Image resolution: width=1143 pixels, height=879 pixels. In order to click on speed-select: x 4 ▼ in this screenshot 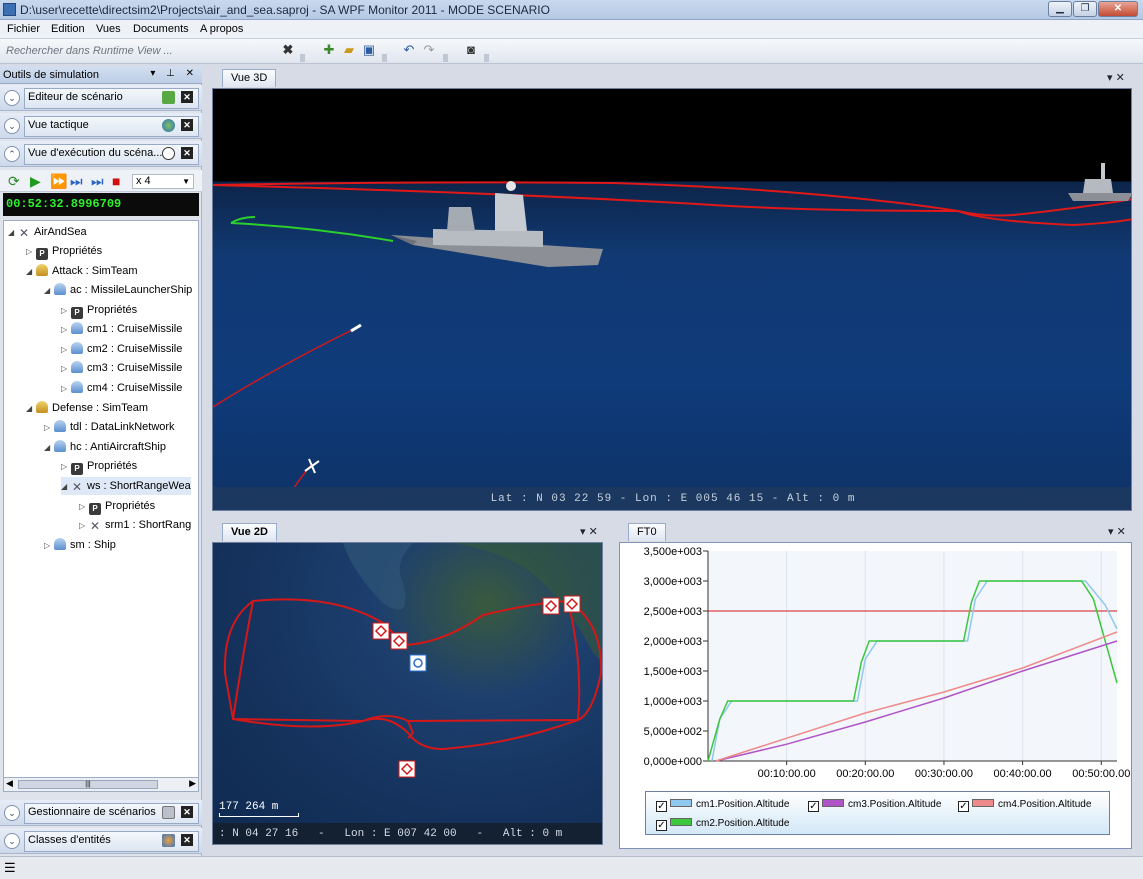, I will do `click(163, 181)`.